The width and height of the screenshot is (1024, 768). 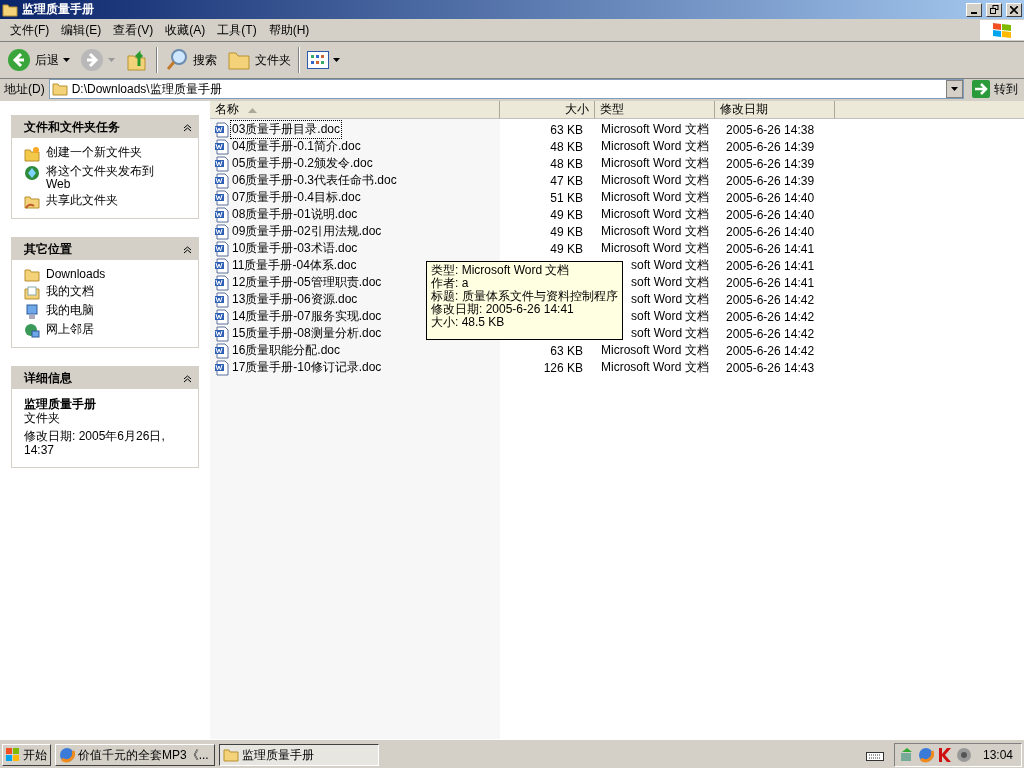 What do you see at coordinates (775, 109) in the screenshot?
I see `column-header: 修改日期` at bounding box center [775, 109].